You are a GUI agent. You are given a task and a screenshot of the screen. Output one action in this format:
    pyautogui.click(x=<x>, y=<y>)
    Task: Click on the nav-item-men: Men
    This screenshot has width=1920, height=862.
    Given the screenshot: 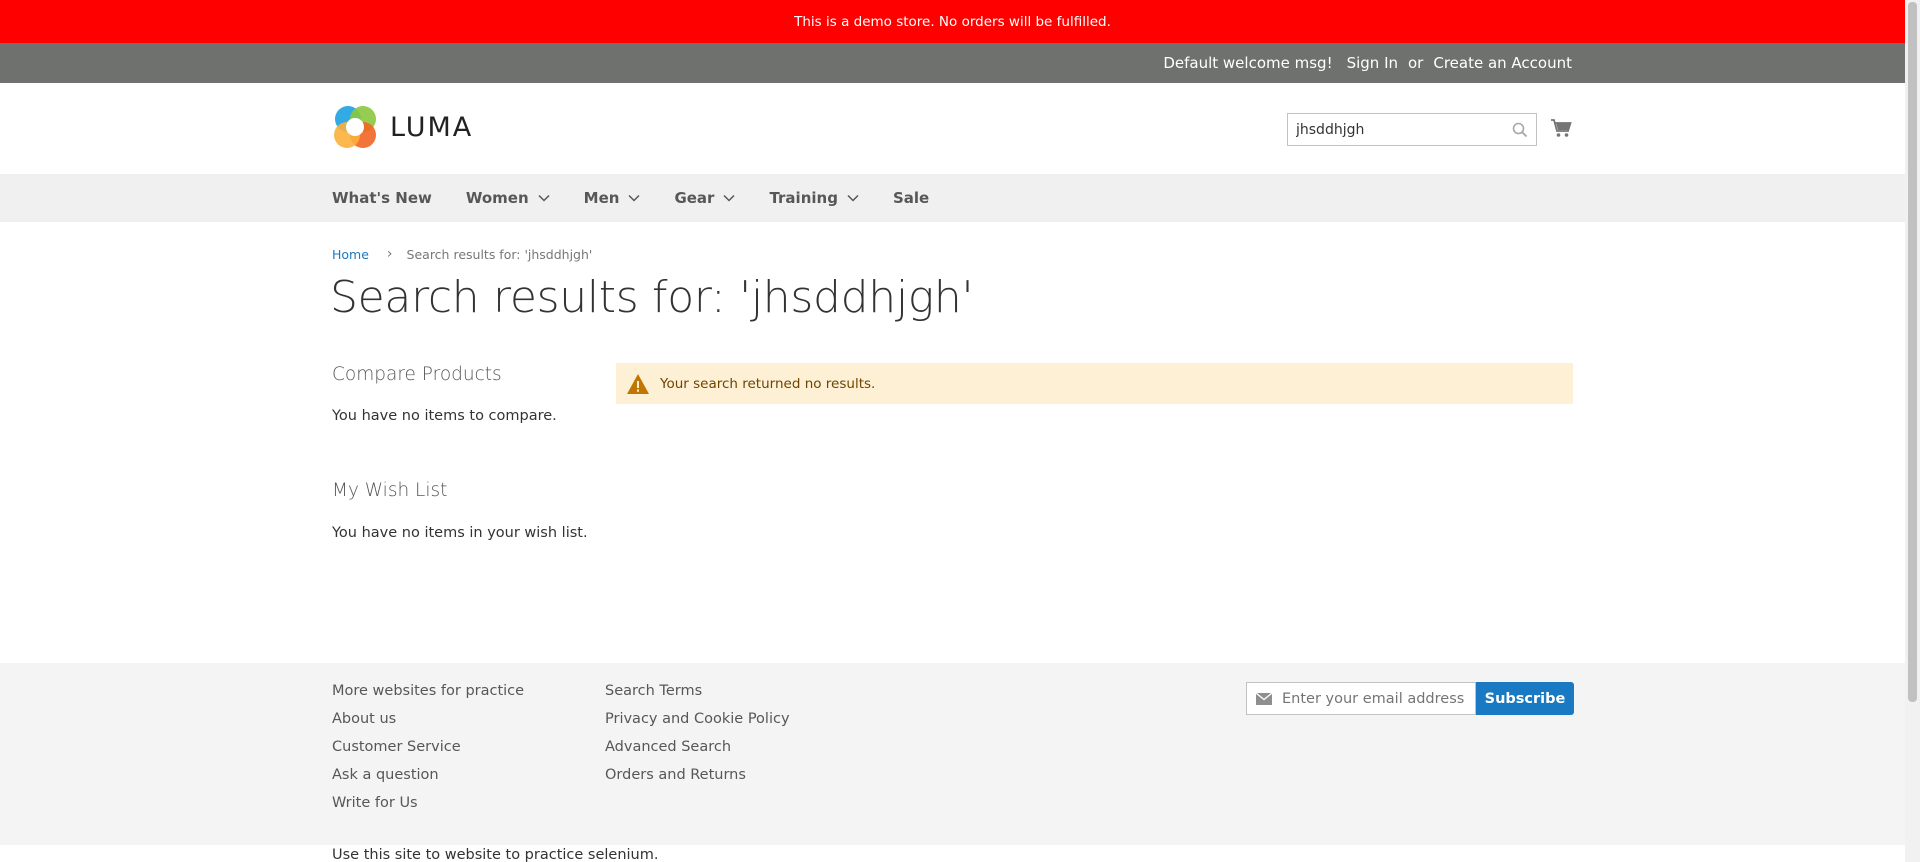 What is the action you would take?
    pyautogui.click(x=612, y=198)
    